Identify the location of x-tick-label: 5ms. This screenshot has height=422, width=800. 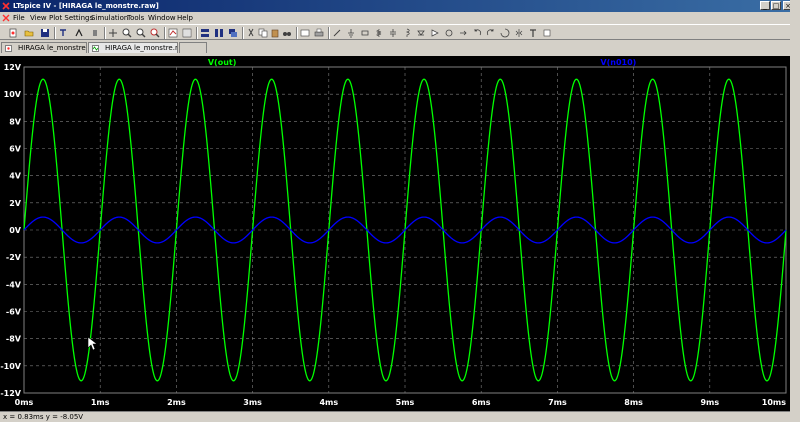
(405, 402).